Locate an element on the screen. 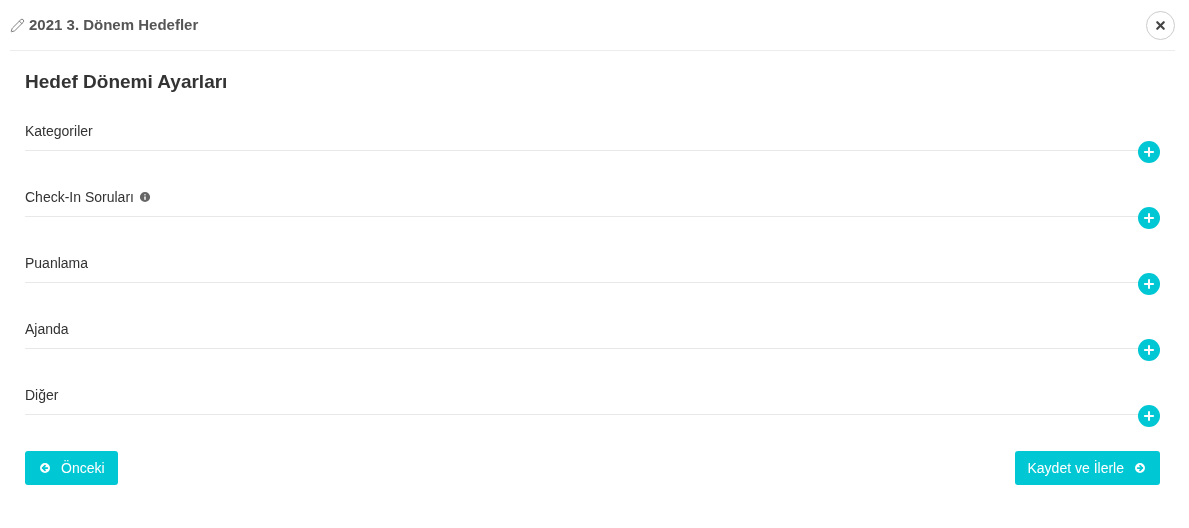 Image resolution: width=1189 pixels, height=528 pixels. pencil-icon is located at coordinates (17, 25).